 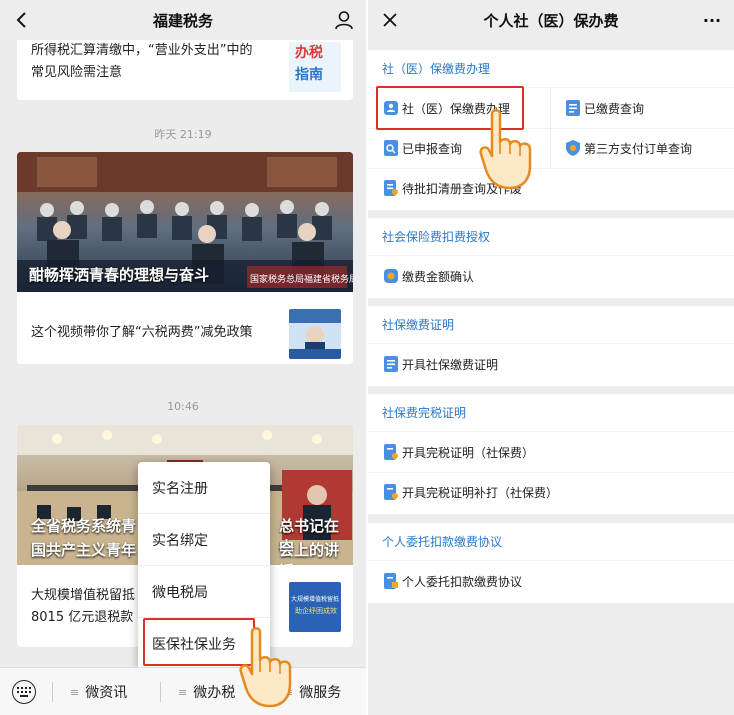 I want to click on service-amount-confirm-label: 缴费金额确认, so click(x=438, y=276).